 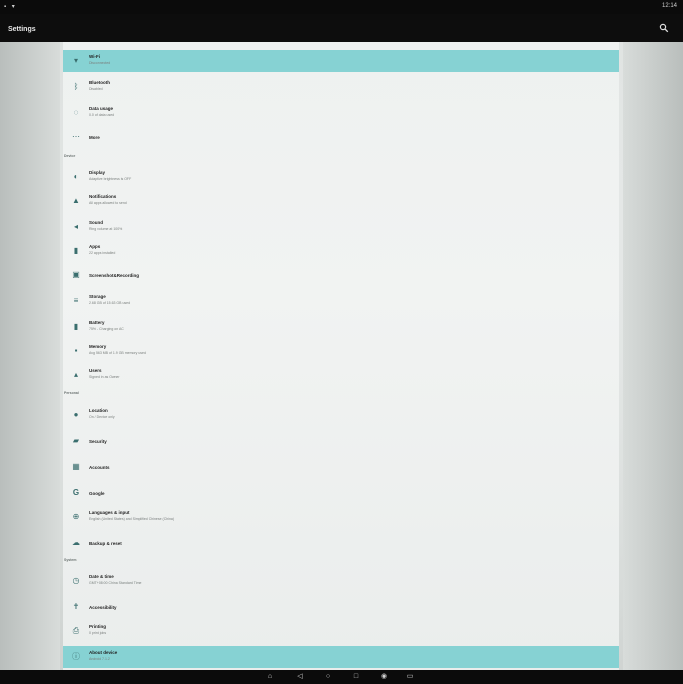 I want to click on setting-item-google: G Google, so click(x=341, y=493).